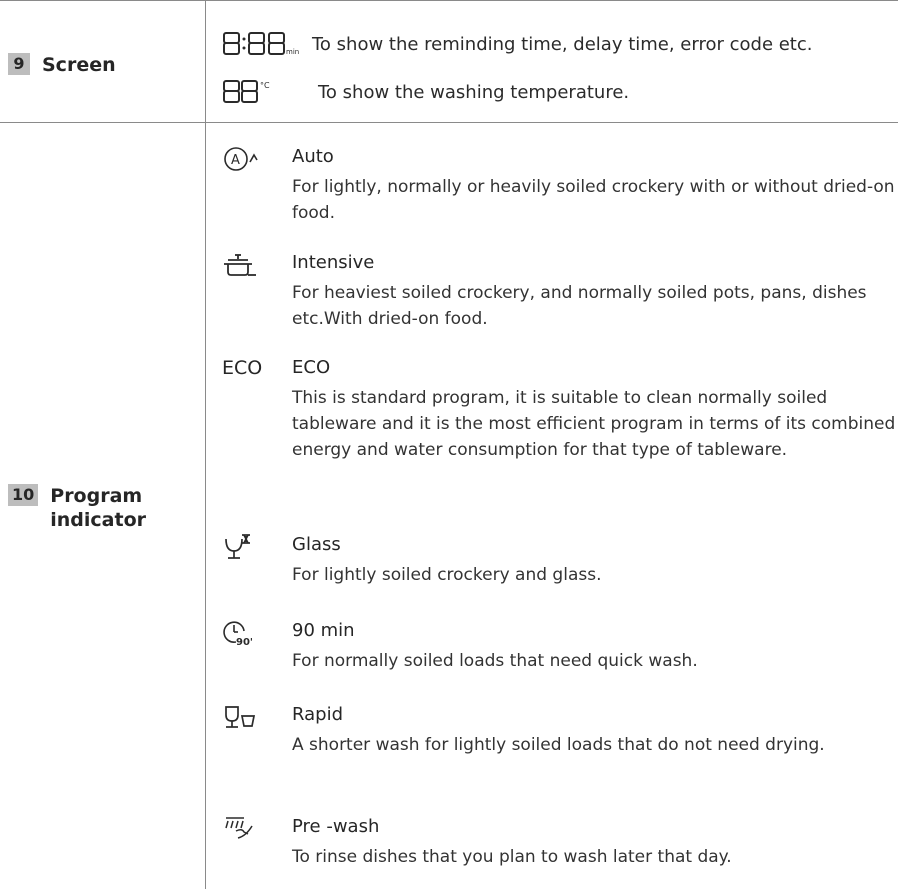 The height and width of the screenshot is (889, 898). I want to click on program-desc: For lightly soiled crockery and glass., so click(447, 575).